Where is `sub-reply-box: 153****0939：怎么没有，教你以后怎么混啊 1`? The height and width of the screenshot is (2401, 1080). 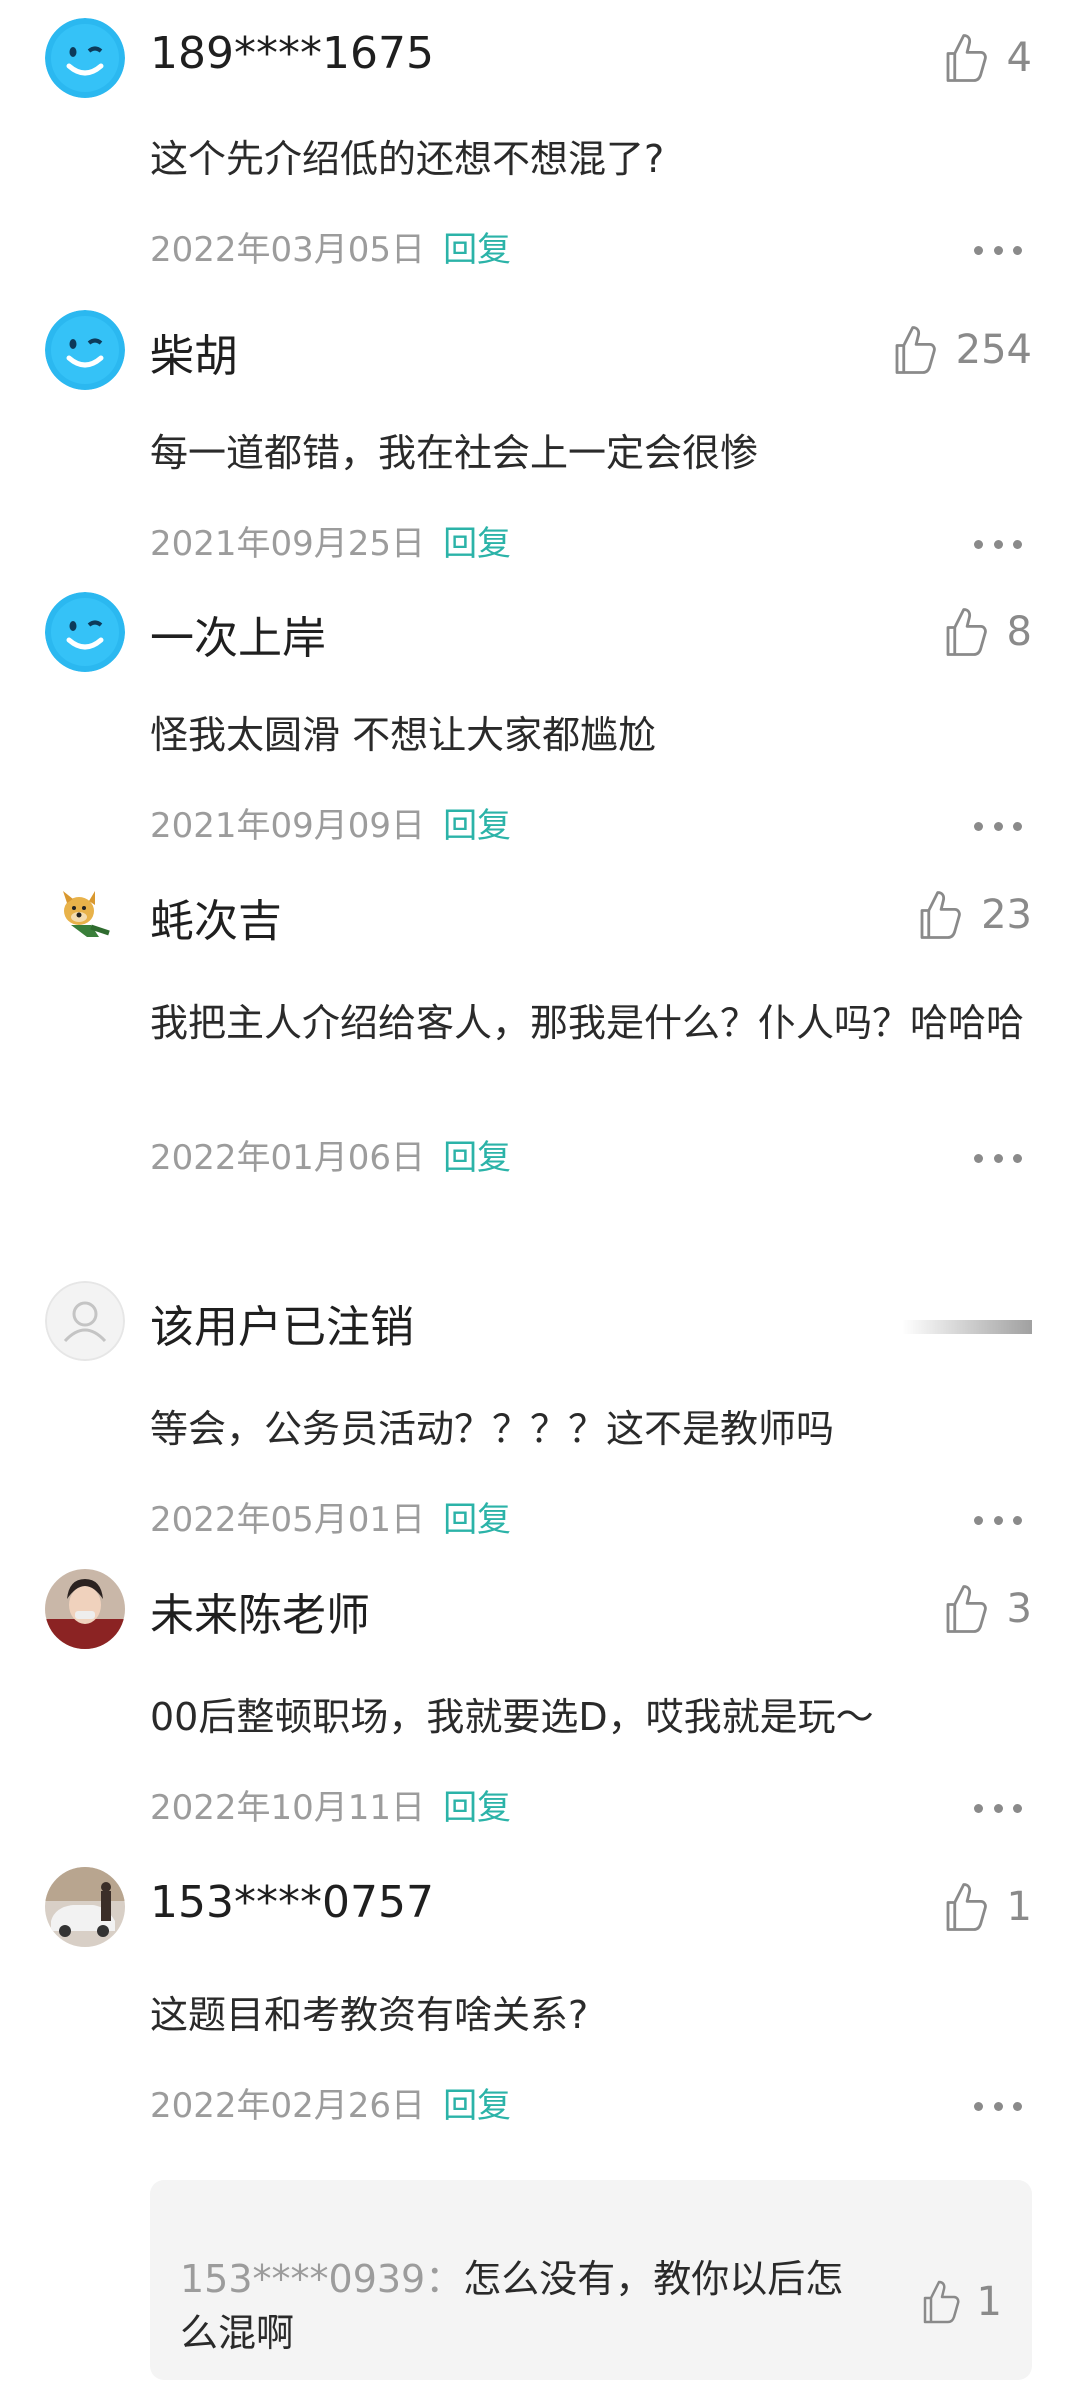
sub-reply-box: 153****0939：怎么没有，教你以后怎么混啊 1 is located at coordinates (591, 2280).